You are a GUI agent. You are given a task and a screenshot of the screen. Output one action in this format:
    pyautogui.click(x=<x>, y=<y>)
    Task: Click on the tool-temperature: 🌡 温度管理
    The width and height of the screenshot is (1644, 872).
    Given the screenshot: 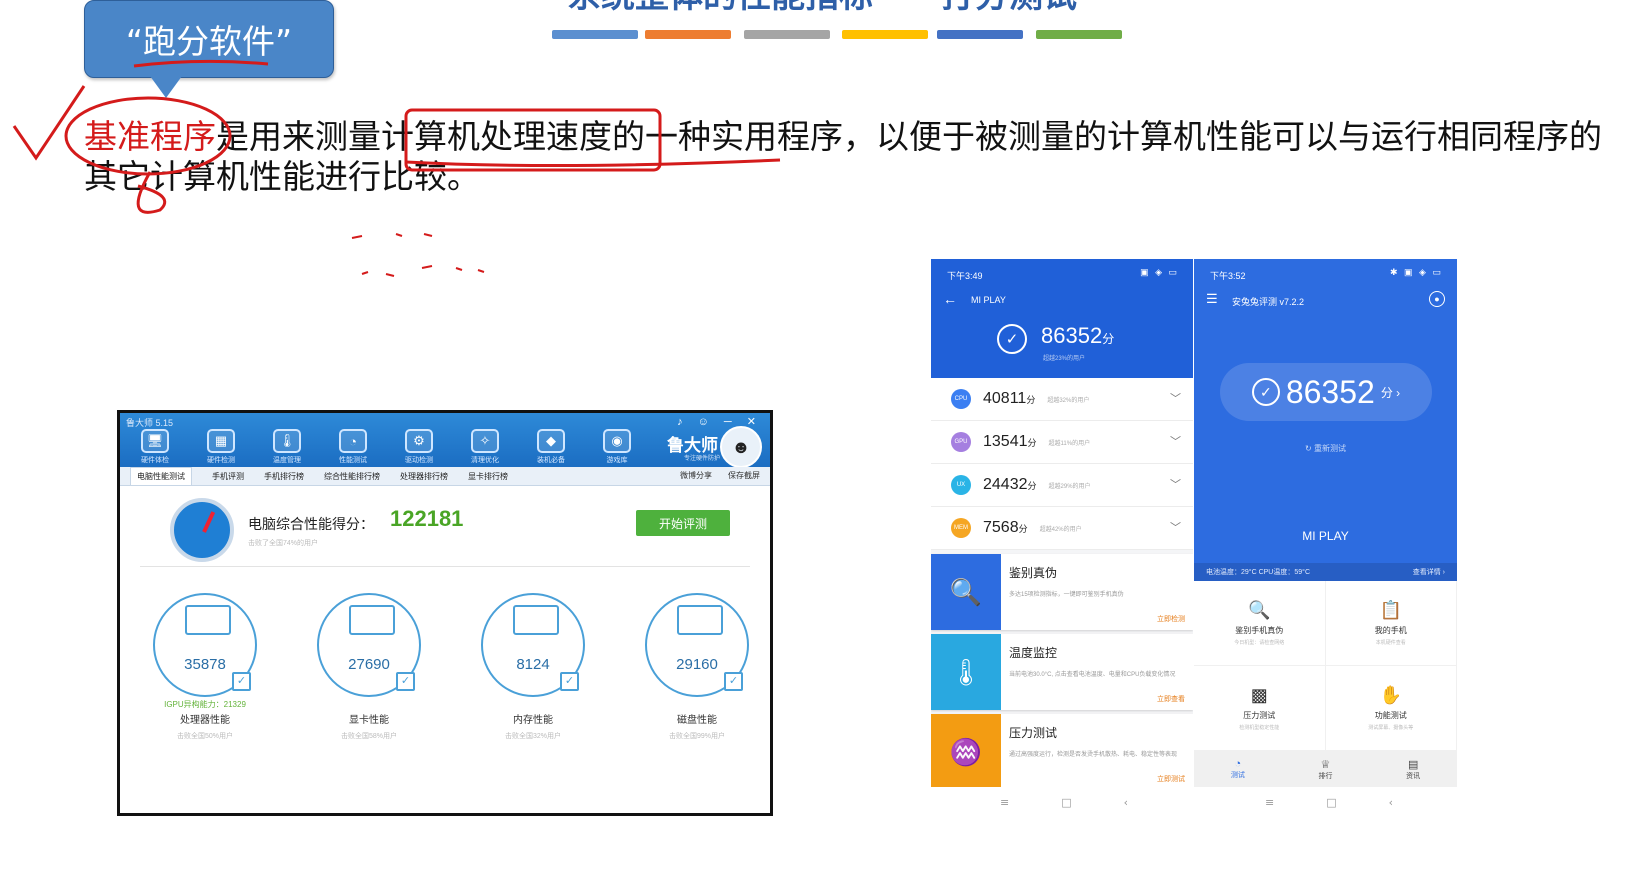 What is the action you would take?
    pyautogui.click(x=287, y=447)
    